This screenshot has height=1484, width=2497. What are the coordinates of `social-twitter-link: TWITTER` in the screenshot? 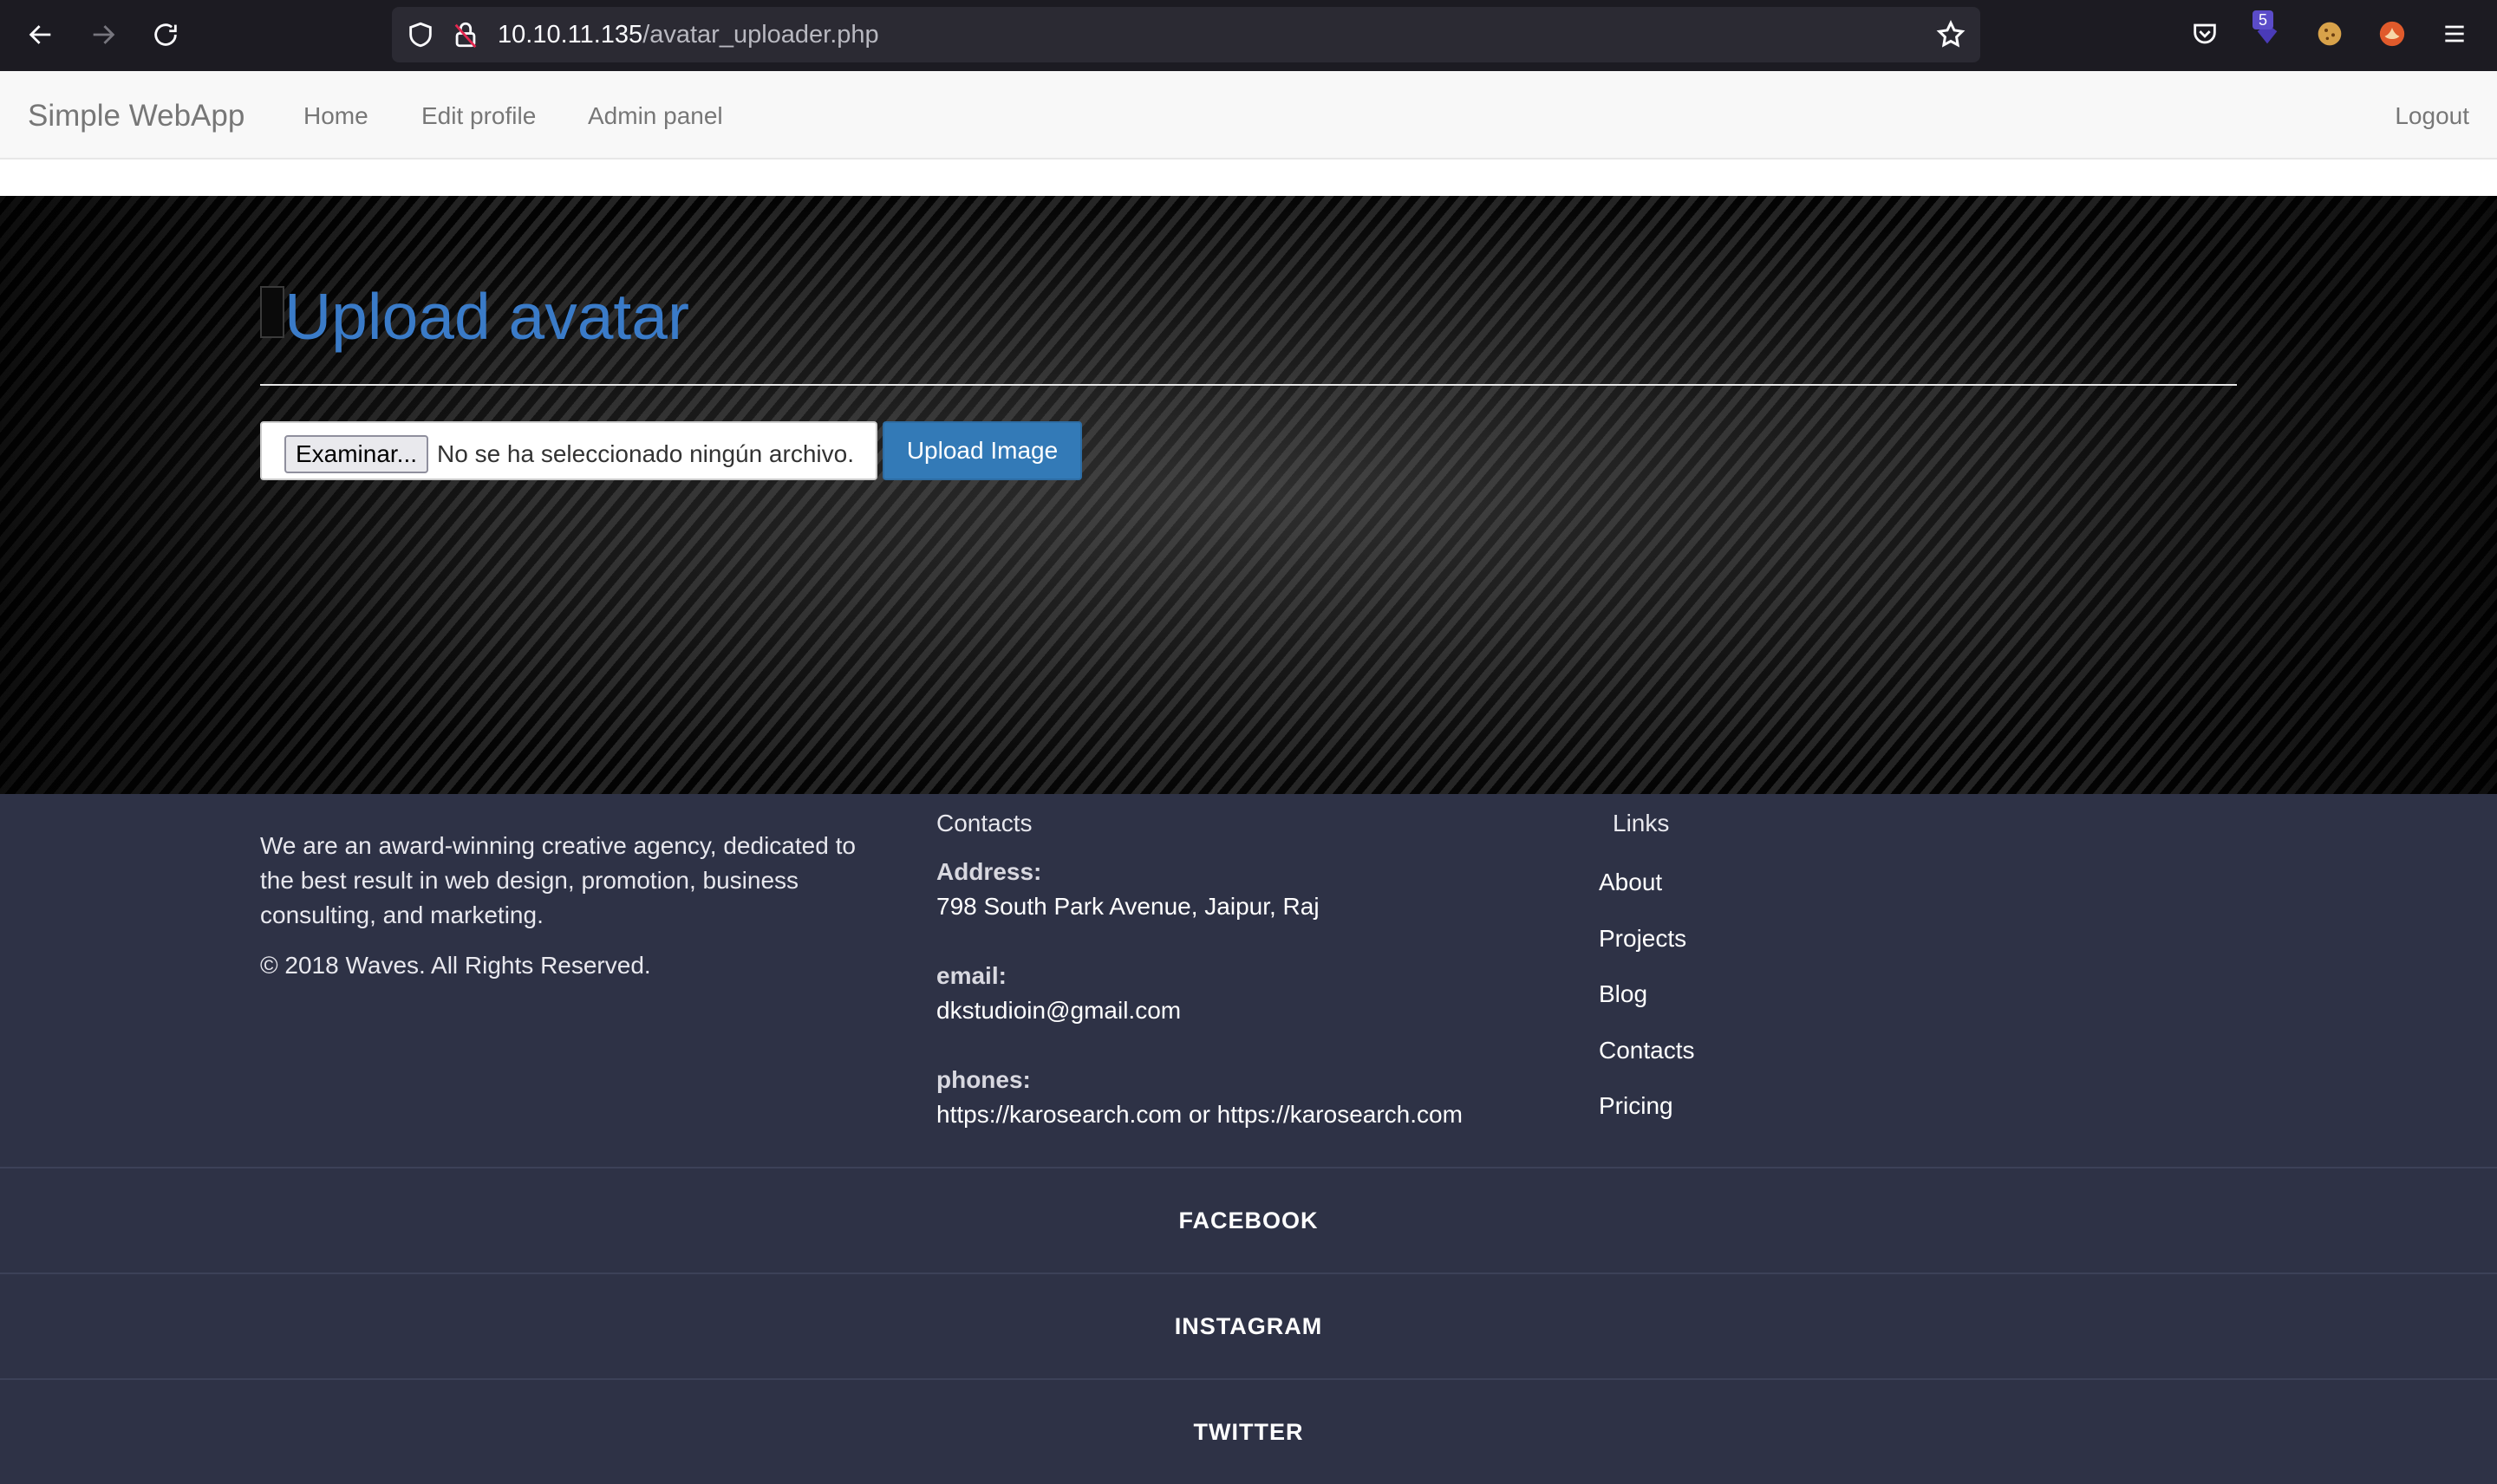 It's located at (1248, 1430).